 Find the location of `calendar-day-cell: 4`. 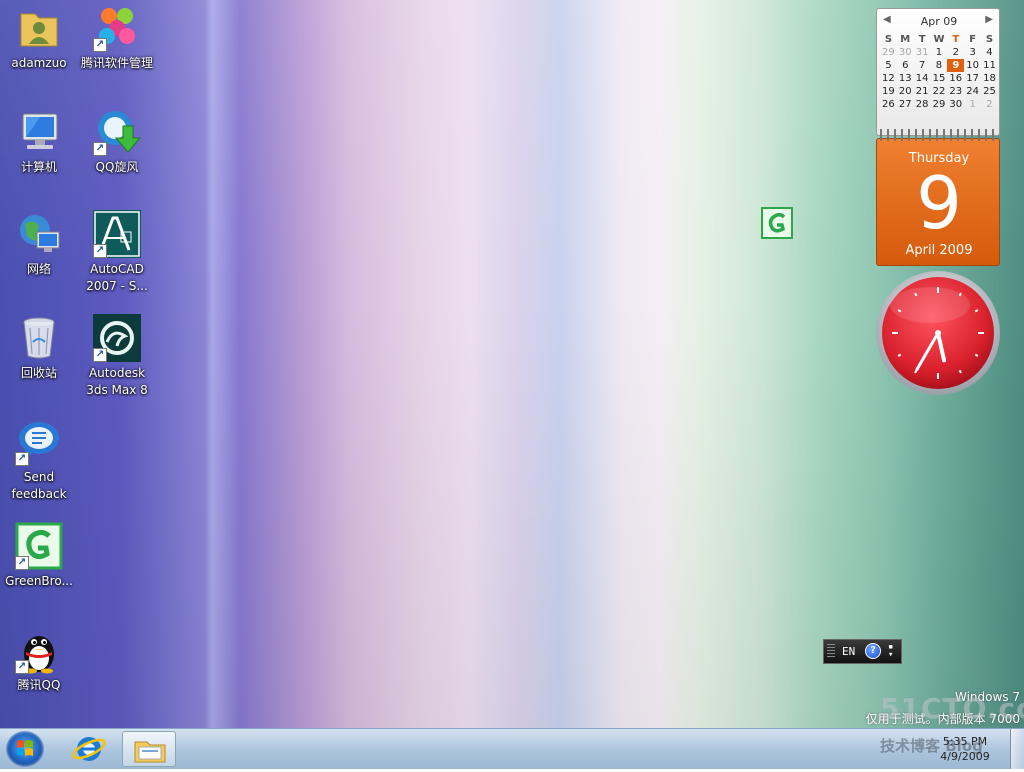

calendar-day-cell: 4 is located at coordinates (989, 52).